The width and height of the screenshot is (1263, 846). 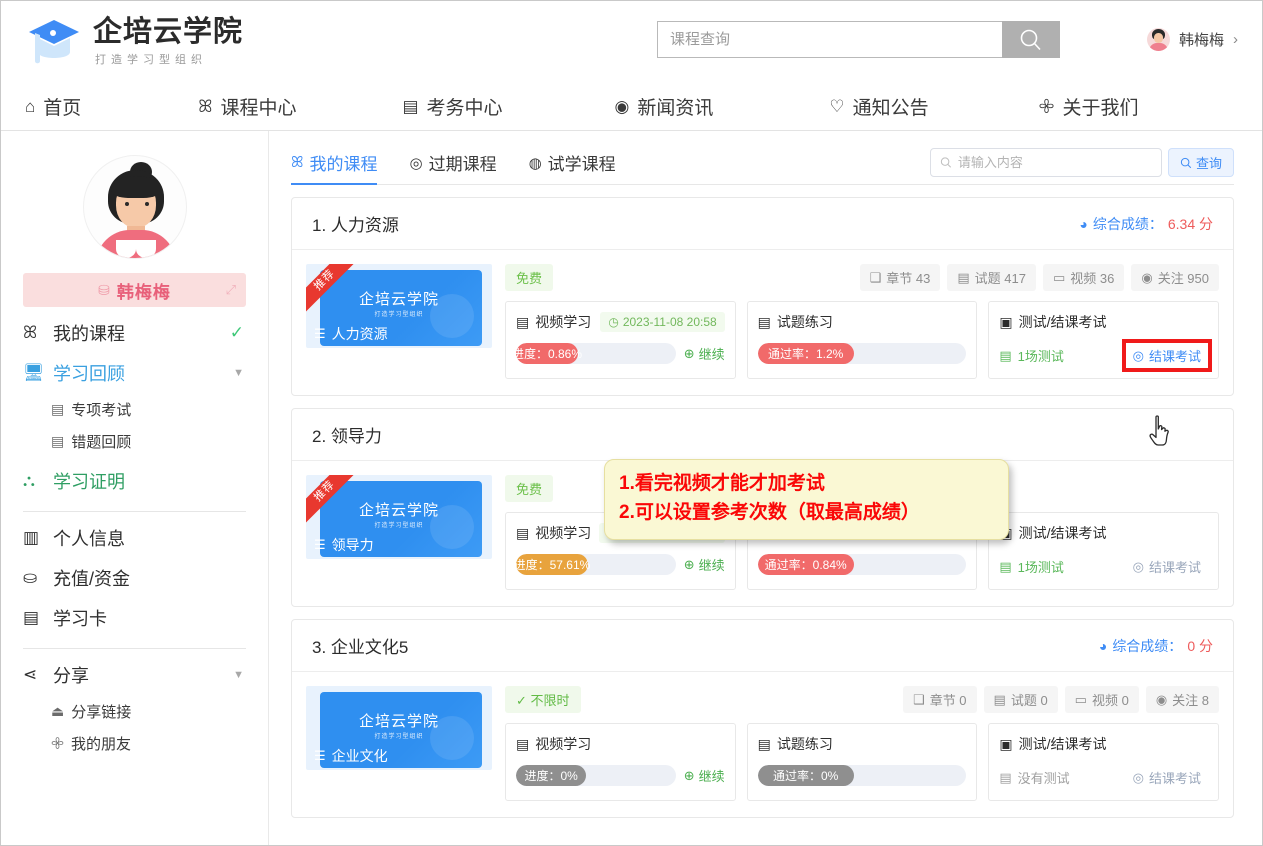 I want to click on stat-label: 视频 36, so click(x=1092, y=278).